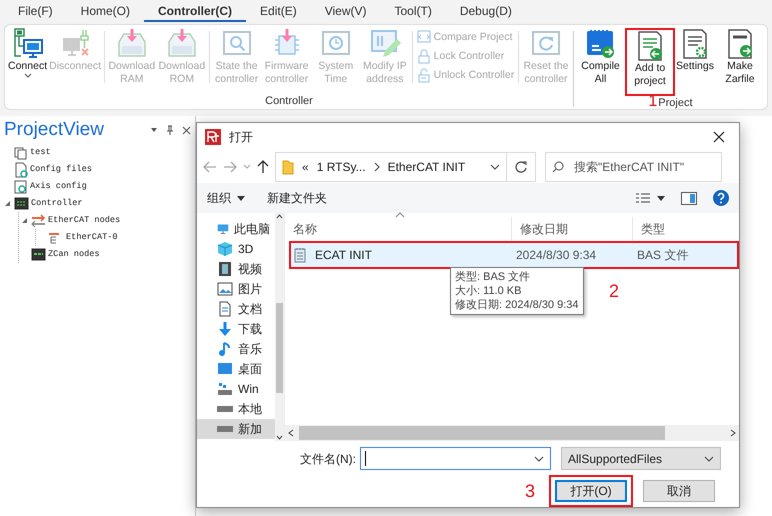 This screenshot has height=516, width=772. What do you see at coordinates (280, 216) in the screenshot?
I see `scroll-up-icon` at bounding box center [280, 216].